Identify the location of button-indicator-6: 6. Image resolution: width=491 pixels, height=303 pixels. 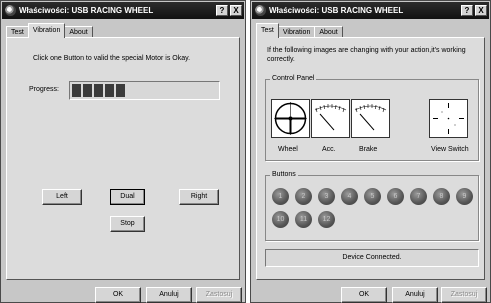
(395, 196).